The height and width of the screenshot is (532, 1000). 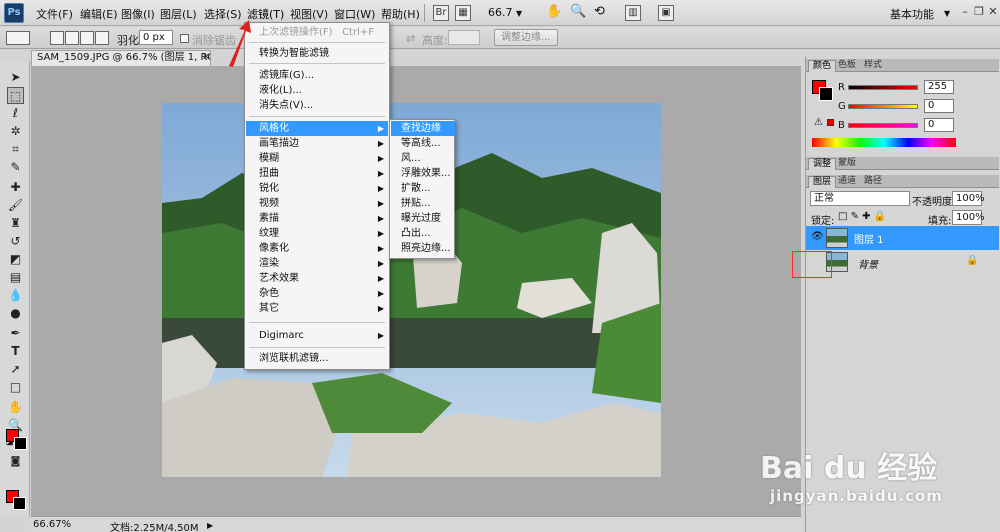 I want to click on visibility-eye-icon: 👁, so click(x=817, y=236).